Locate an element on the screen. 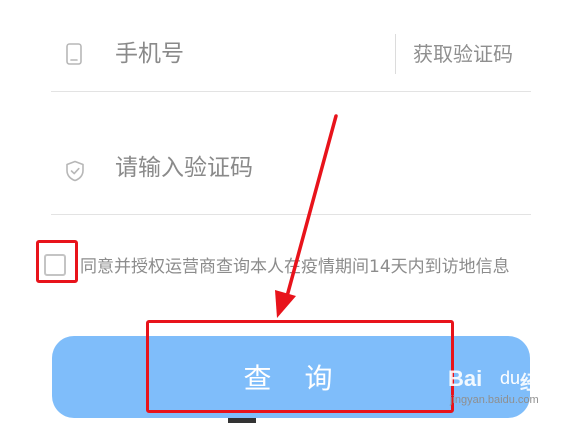  paw-icon: du is located at coordinates (510, 378).